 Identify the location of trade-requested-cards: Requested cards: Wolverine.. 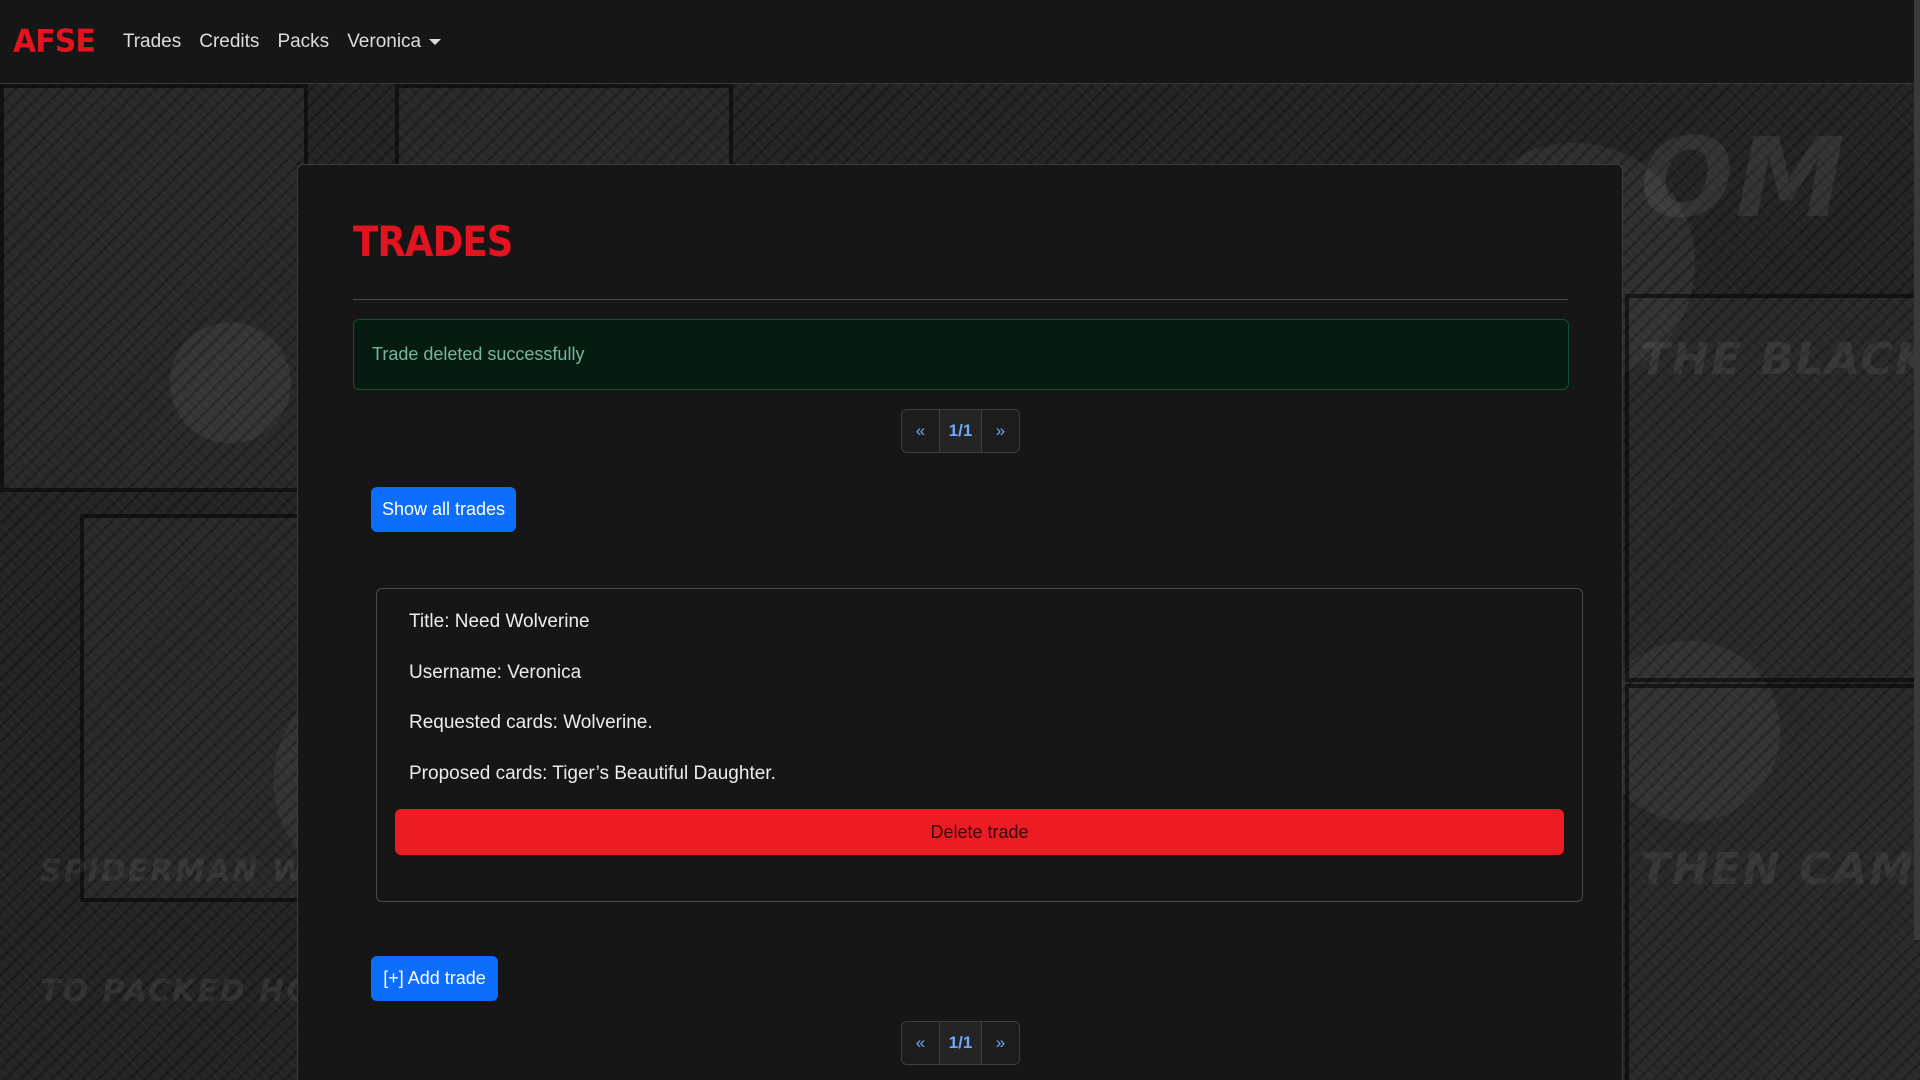
(531, 722).